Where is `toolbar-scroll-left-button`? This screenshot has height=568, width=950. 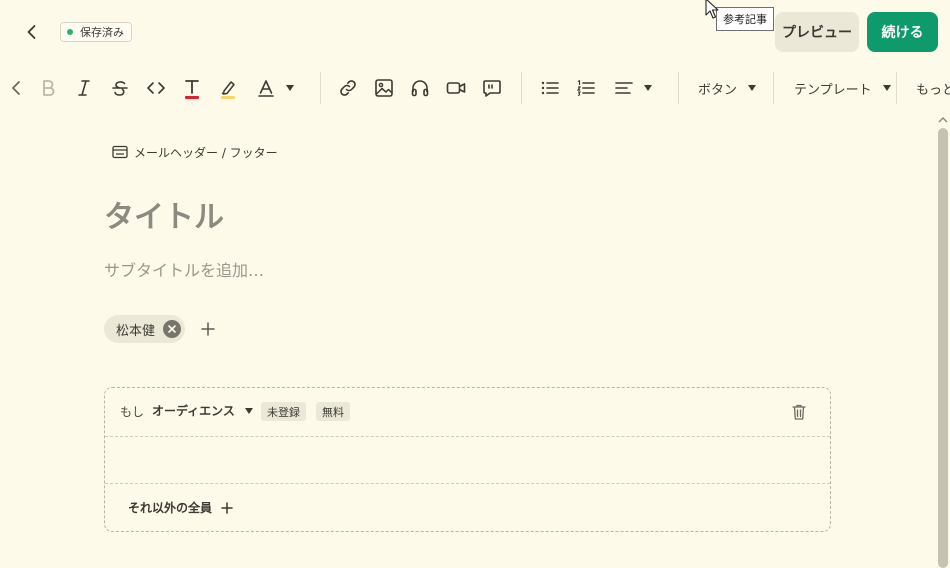 toolbar-scroll-left-button is located at coordinates (16, 88).